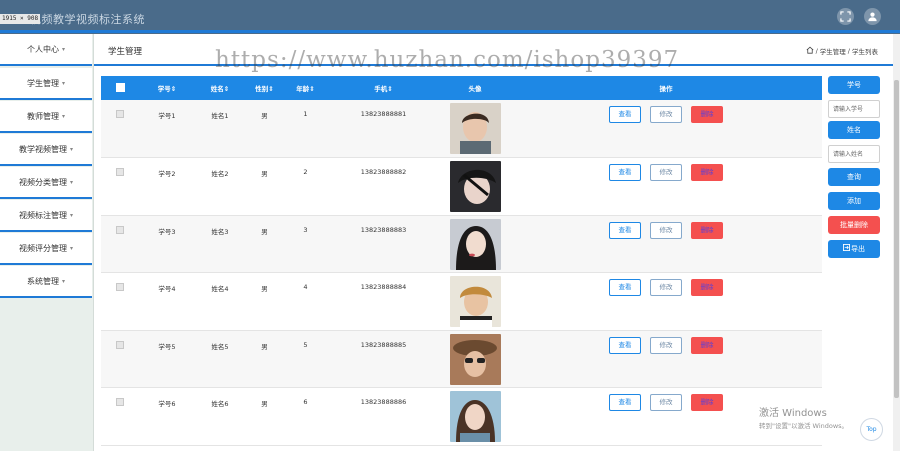 Image resolution: width=900 pixels, height=451 pixels. I want to click on column-header-phone: 手机⇕, so click(383, 88).